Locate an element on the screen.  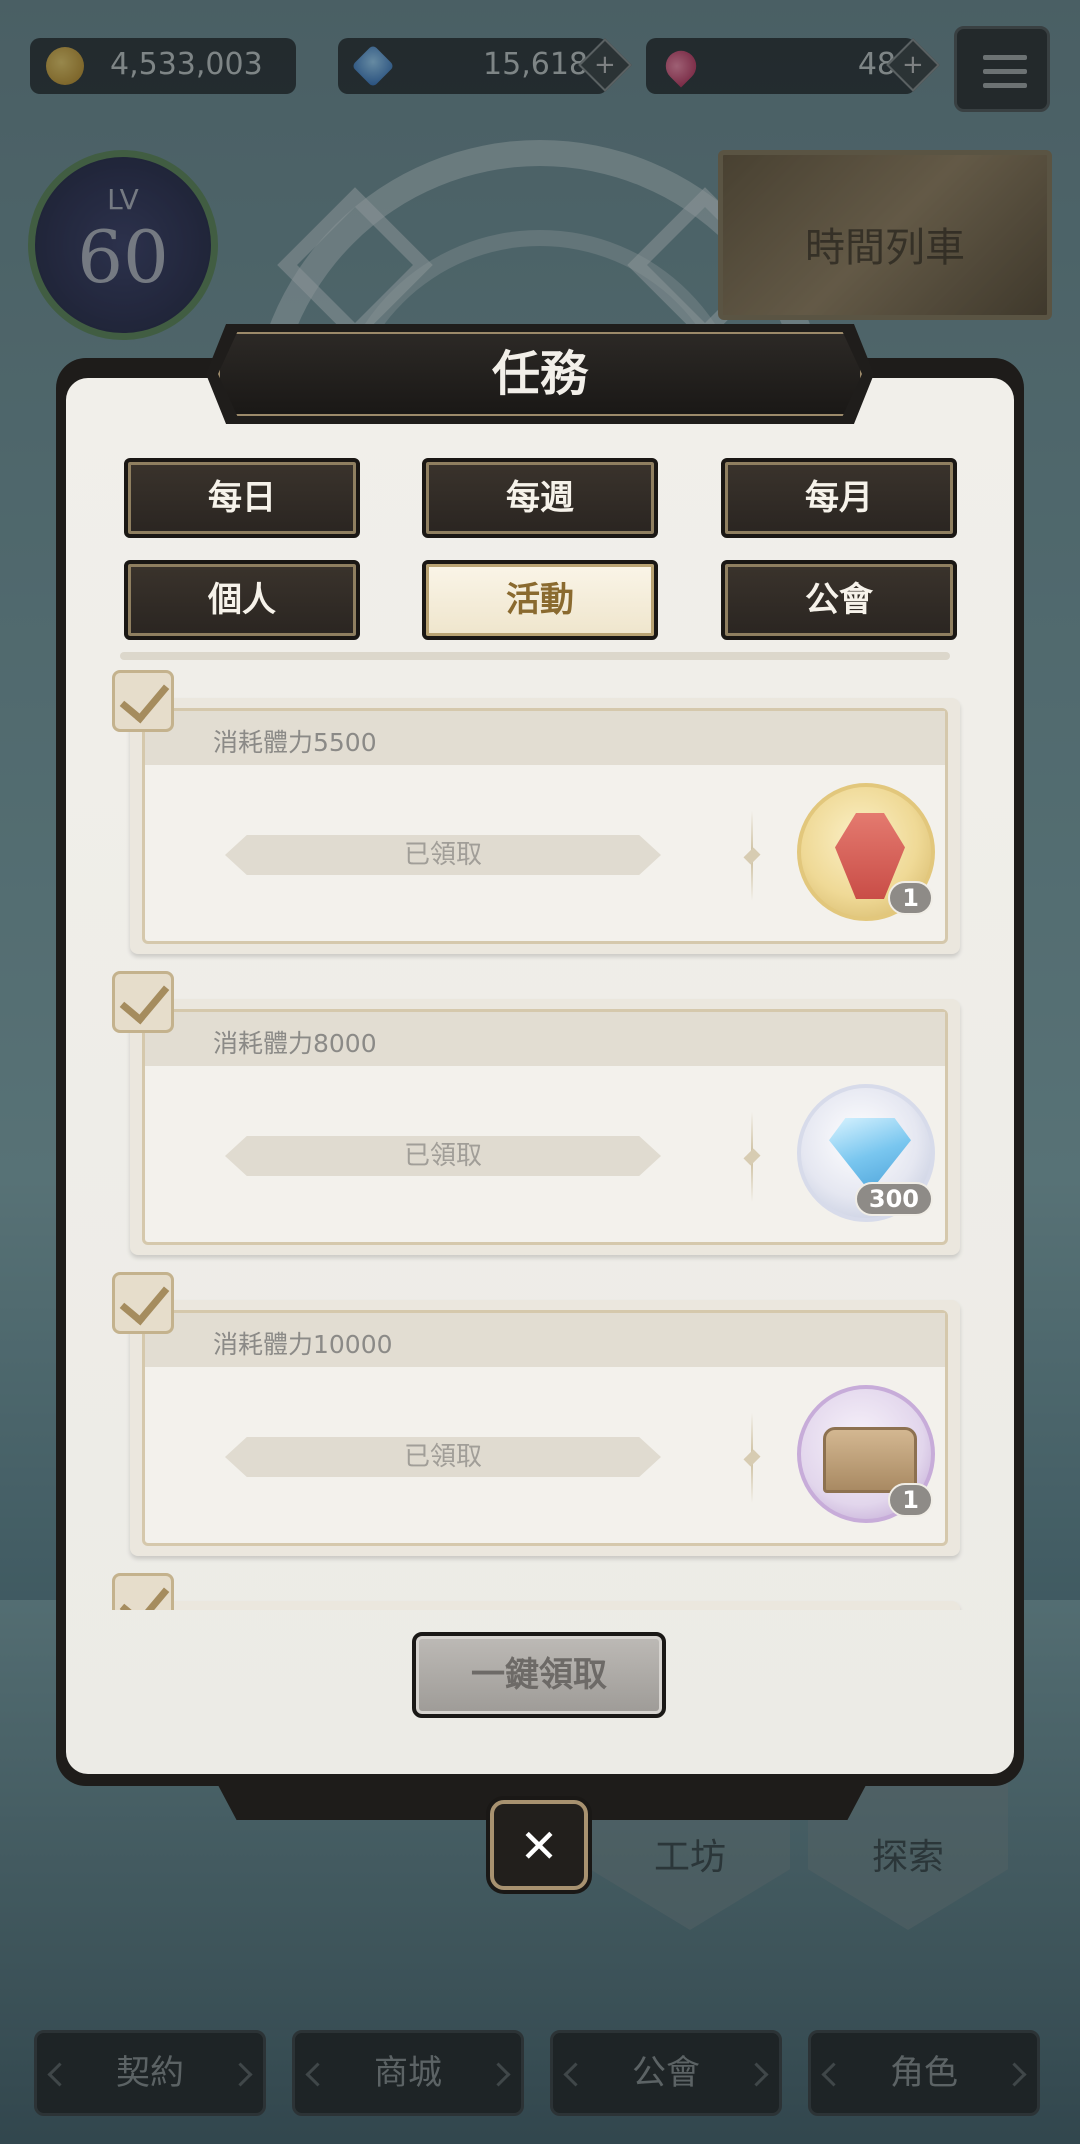
tab-daily: 每日 is located at coordinates (242, 498).